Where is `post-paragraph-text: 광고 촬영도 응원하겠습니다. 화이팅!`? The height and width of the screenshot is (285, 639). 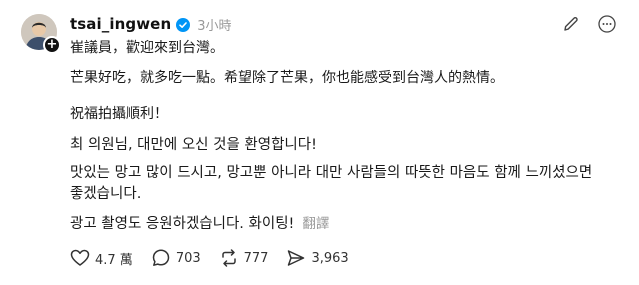 post-paragraph-text: 광고 촬영도 응원하겠습니다. 화이팅! is located at coordinates (182, 224).